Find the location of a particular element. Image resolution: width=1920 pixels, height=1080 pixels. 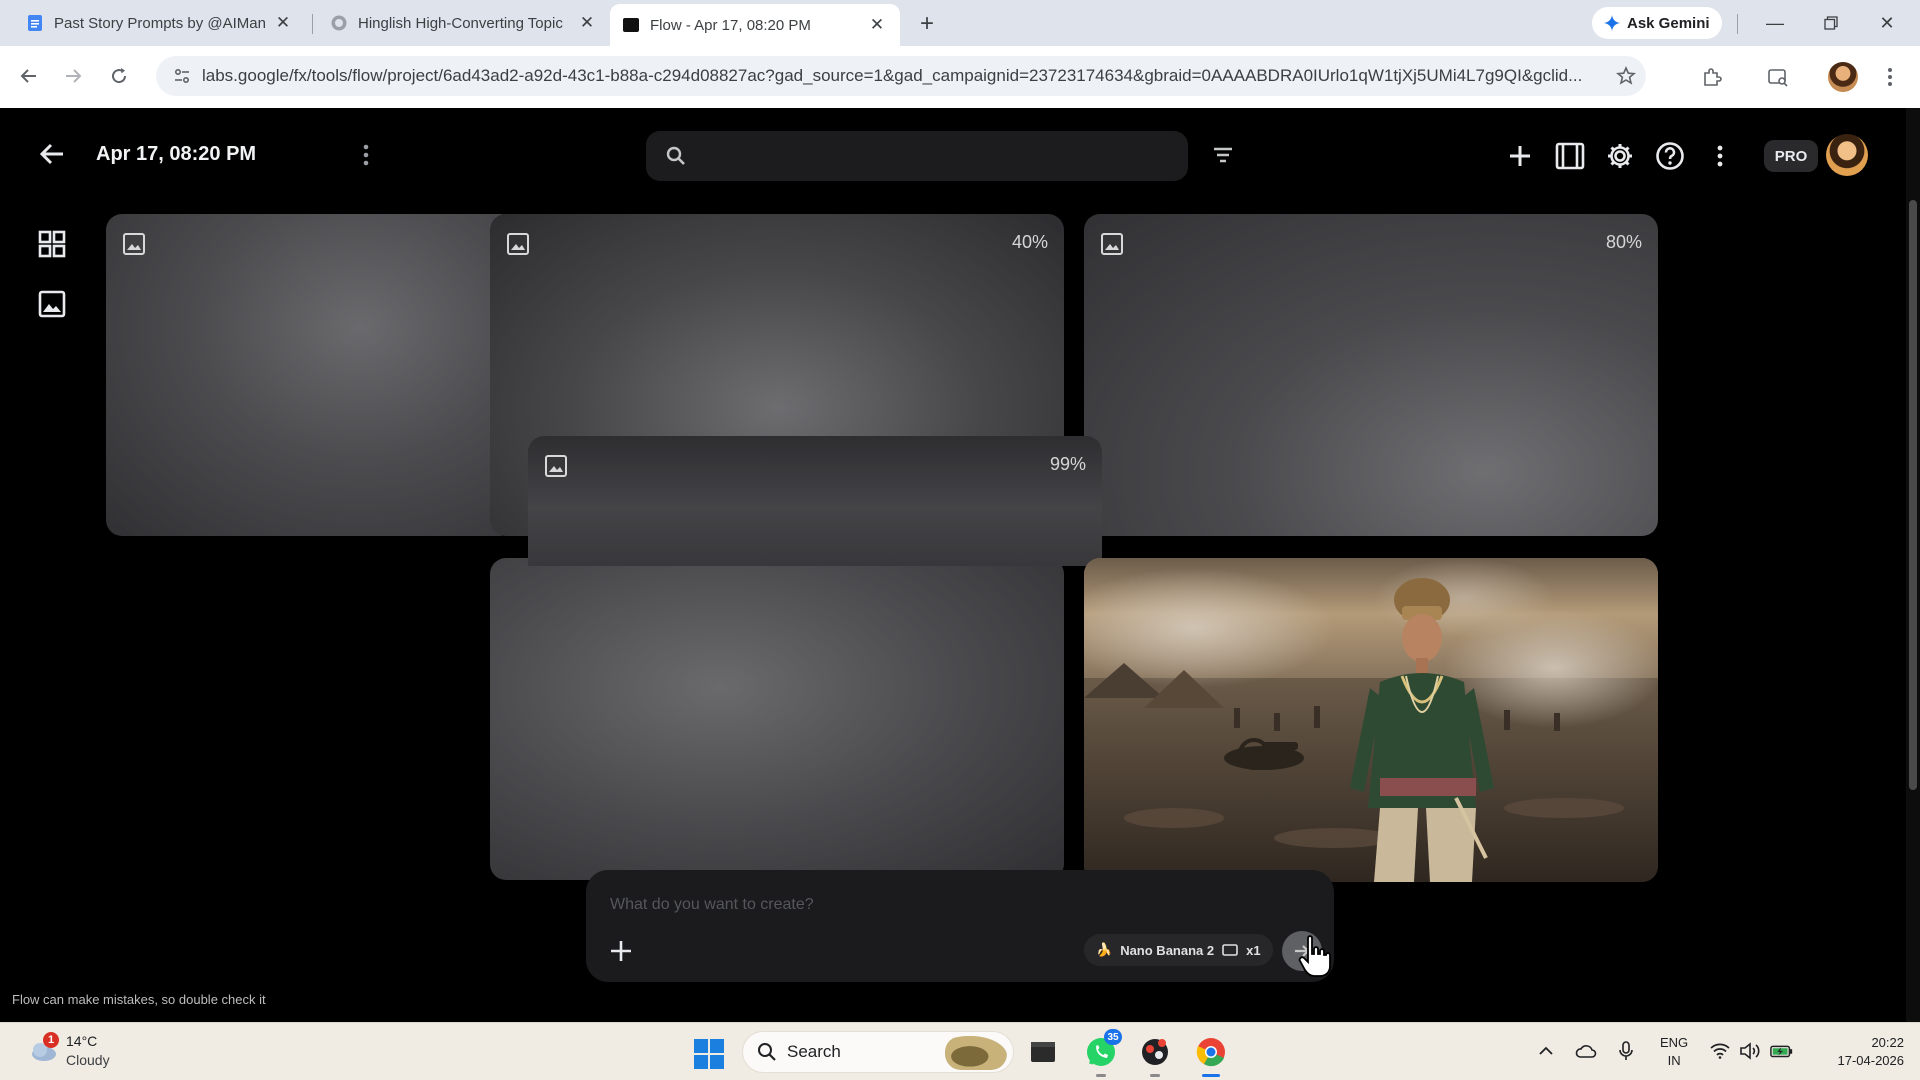

onedrive-cloud-icon is located at coordinates (1586, 1051).